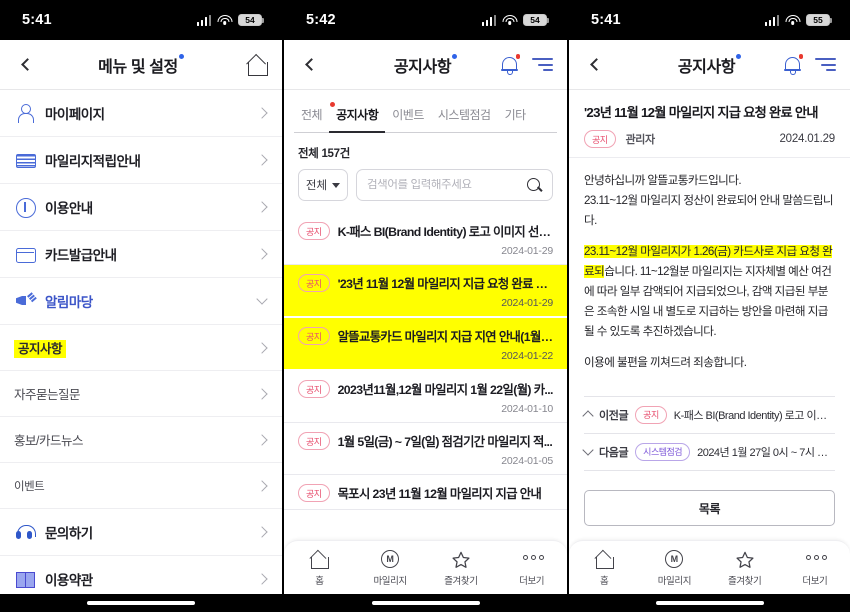  What do you see at coordinates (141, 207) in the screenshot?
I see `menu-item-usage-guide: 이용안내` at bounding box center [141, 207].